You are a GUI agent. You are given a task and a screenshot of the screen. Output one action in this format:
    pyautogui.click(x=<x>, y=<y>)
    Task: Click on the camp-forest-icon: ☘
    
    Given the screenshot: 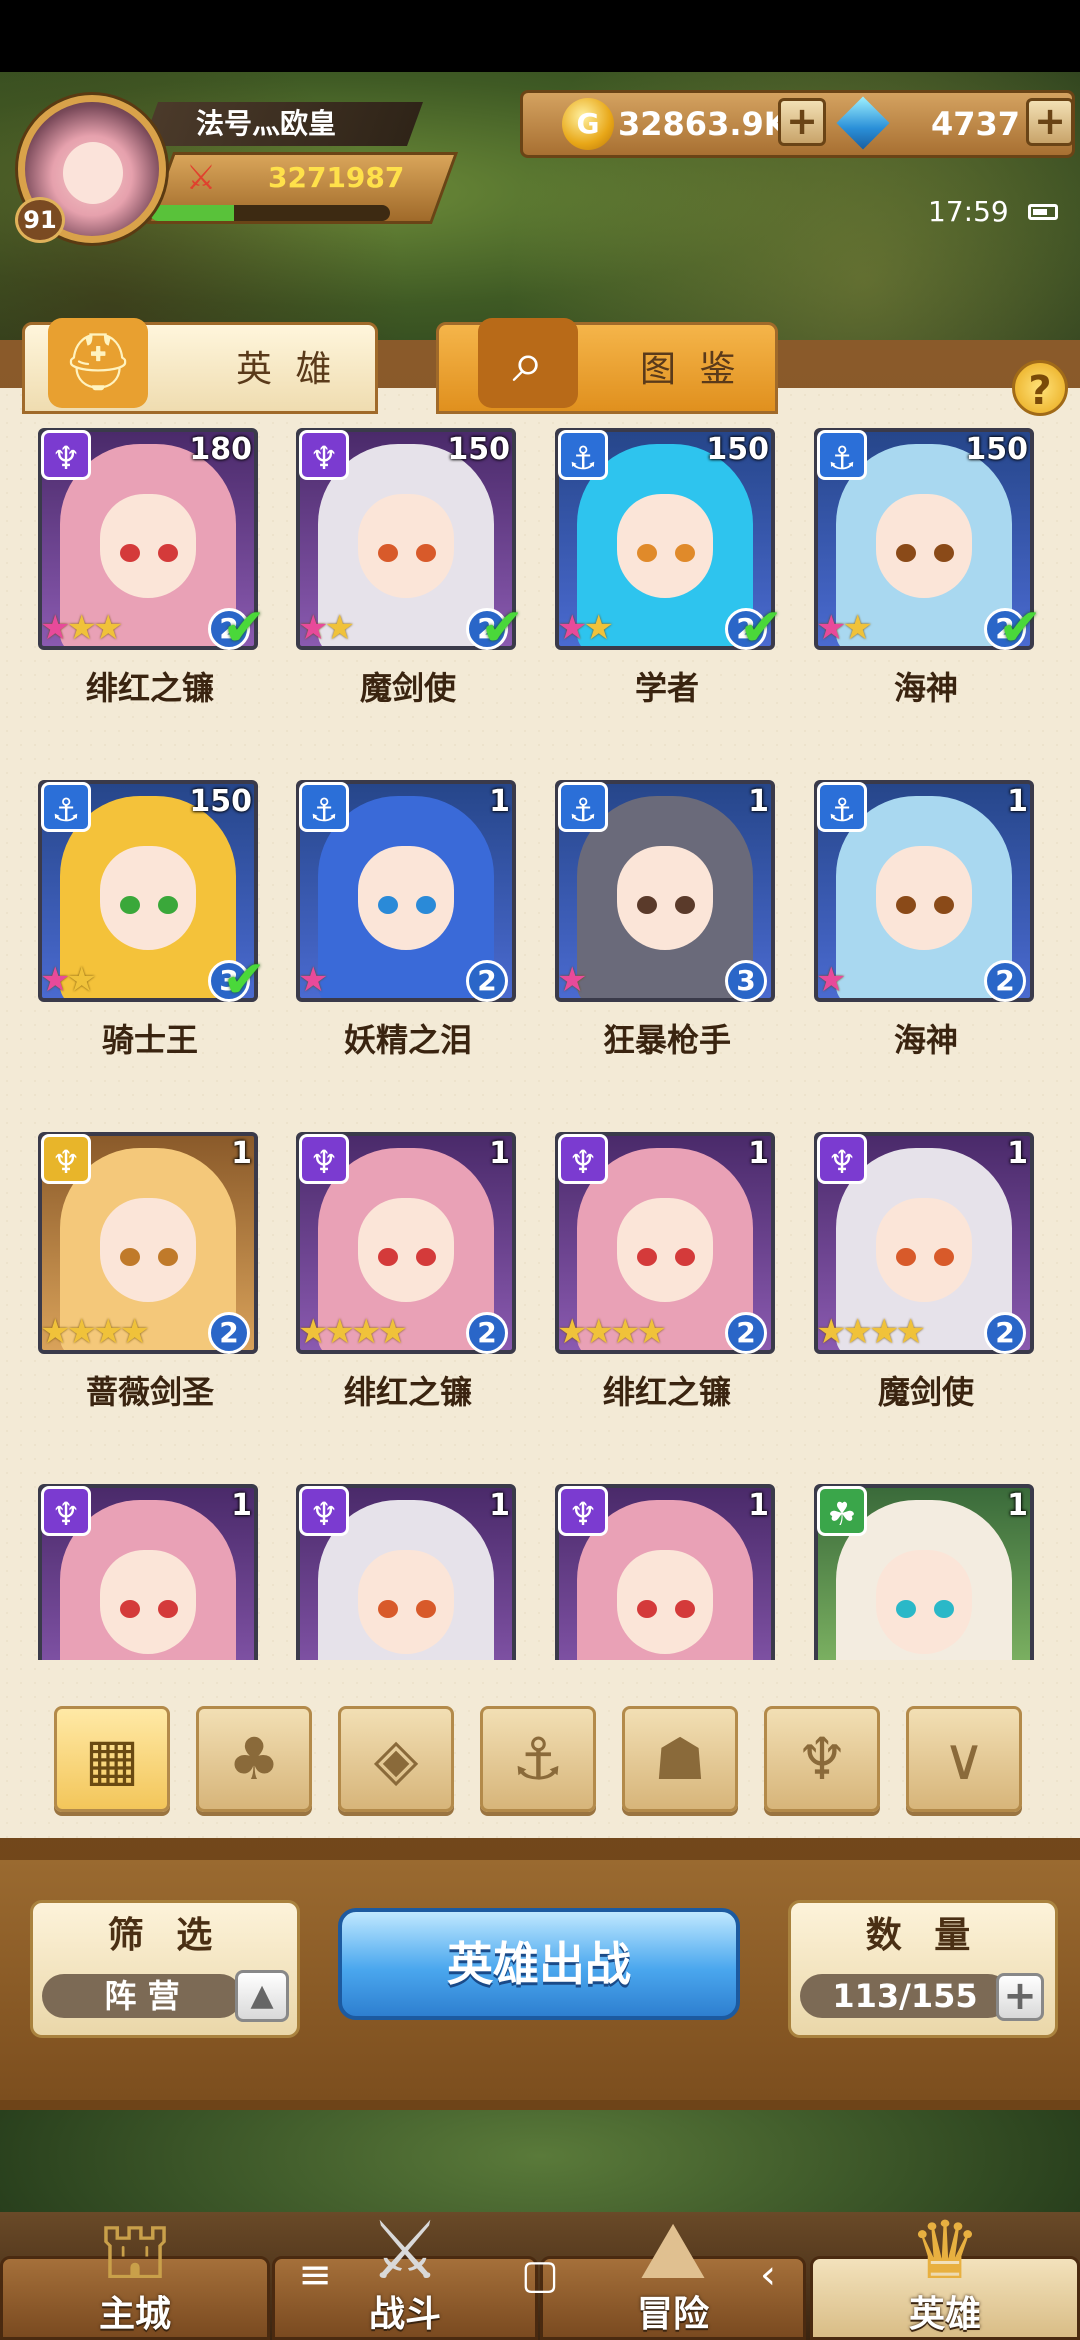 What is the action you would take?
    pyautogui.click(x=842, y=1511)
    